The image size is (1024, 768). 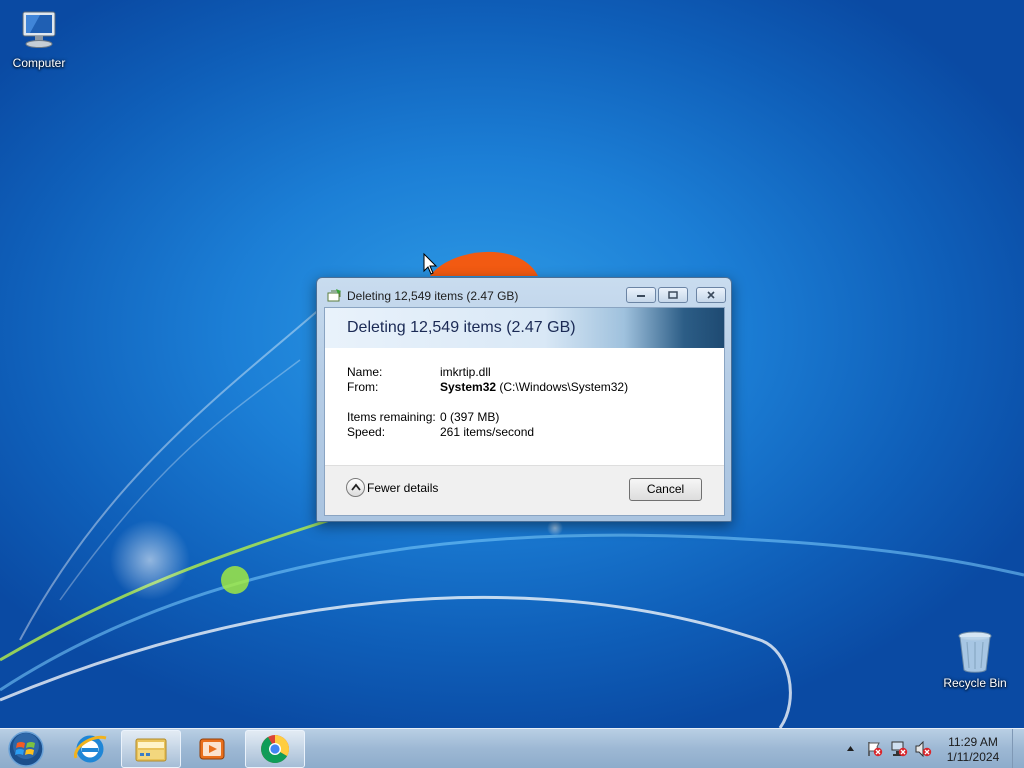 I want to click on internet-explorer-icon, so click(x=90, y=749).